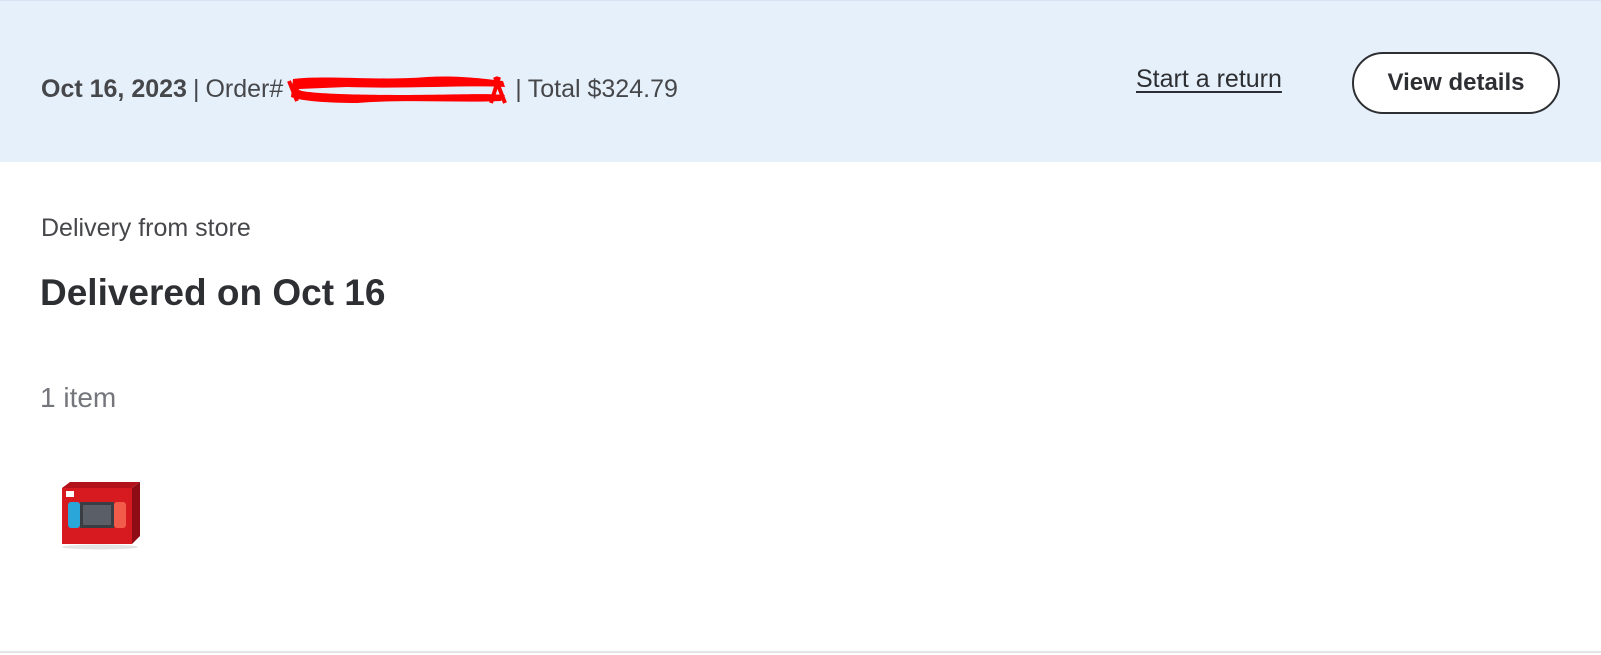 Image resolution: width=1601 pixels, height=655 pixels. What do you see at coordinates (398, 89) in the screenshot?
I see `redaction-mark` at bounding box center [398, 89].